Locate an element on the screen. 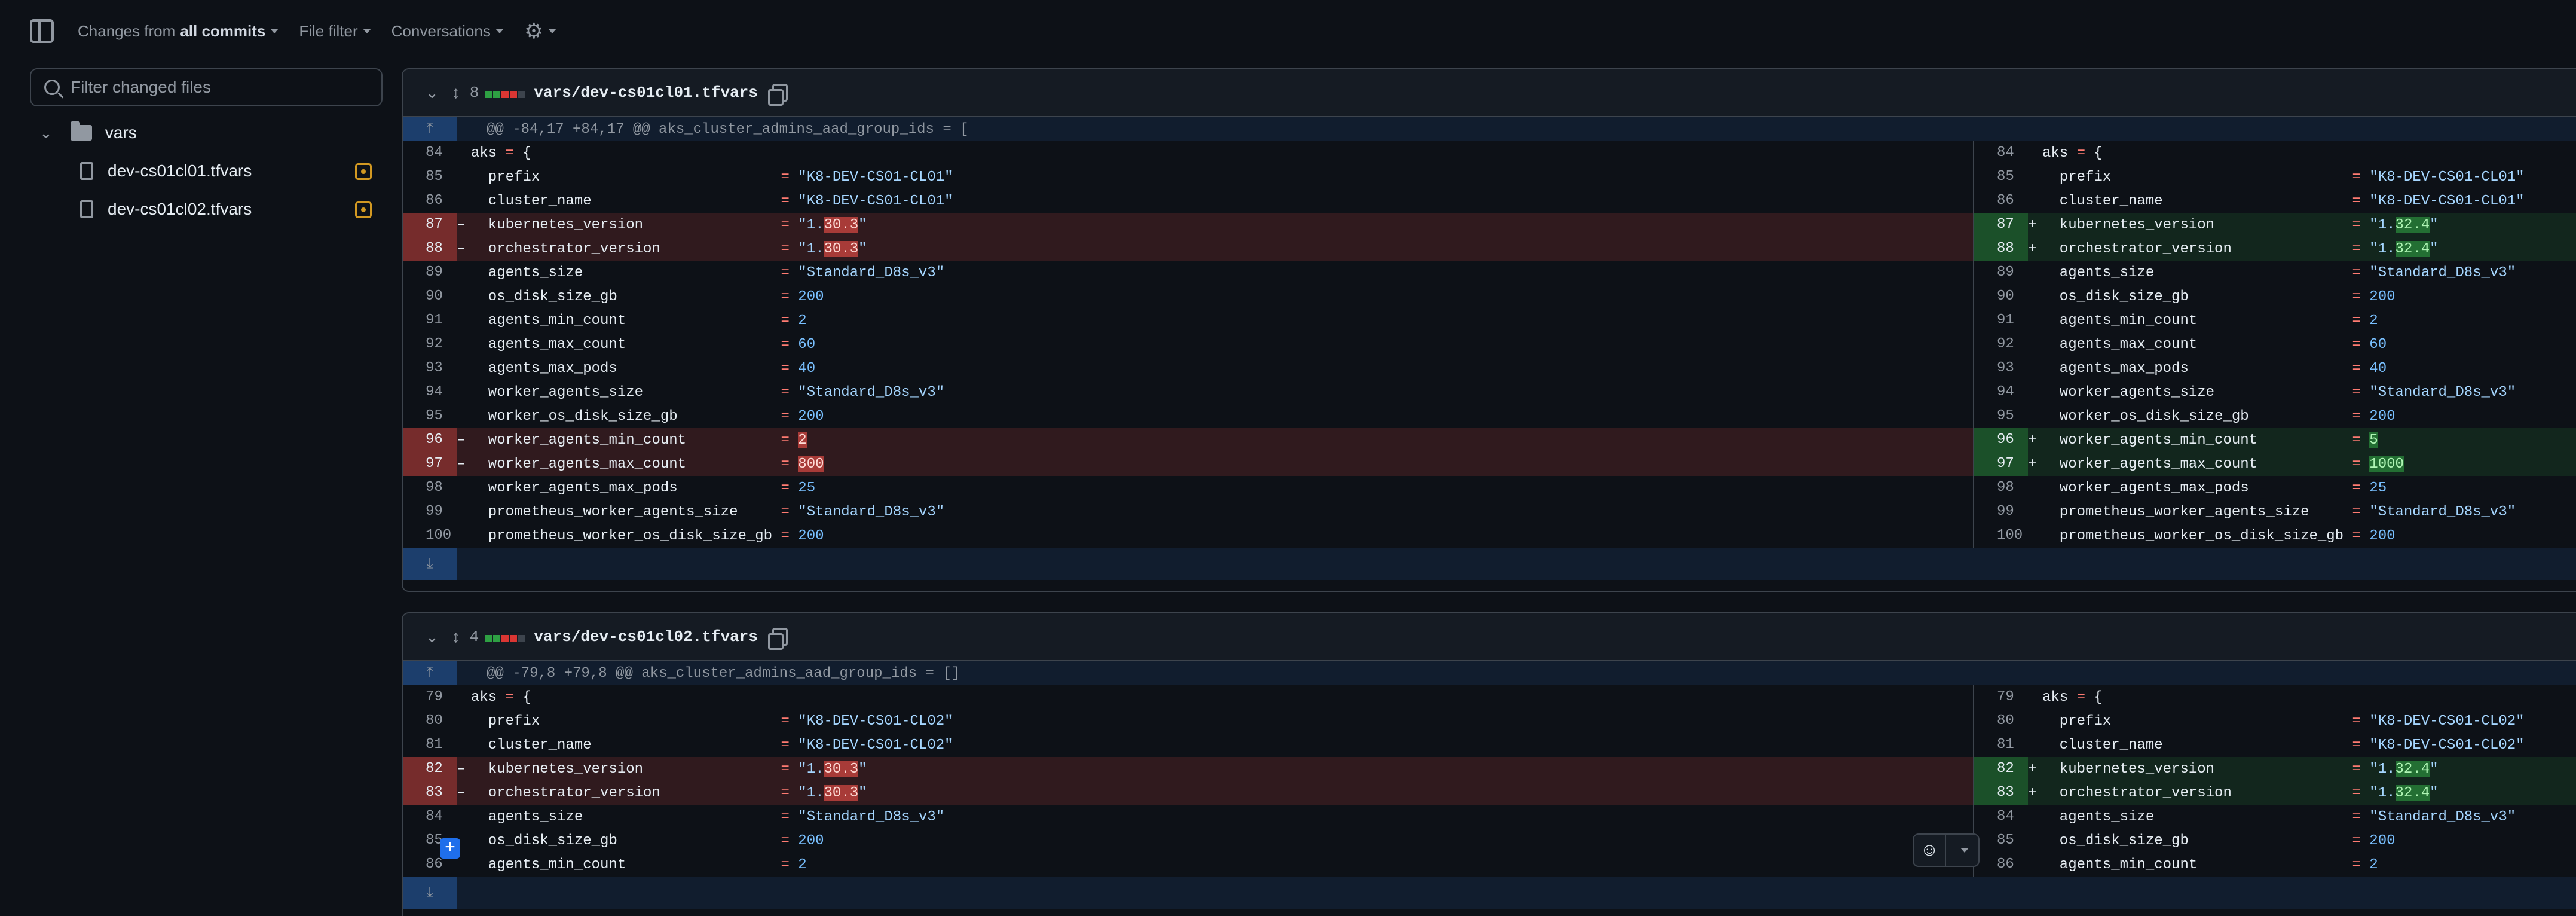 Image resolution: width=2576 pixels, height=916 pixels. filter-files-field is located at coordinates (206, 87).